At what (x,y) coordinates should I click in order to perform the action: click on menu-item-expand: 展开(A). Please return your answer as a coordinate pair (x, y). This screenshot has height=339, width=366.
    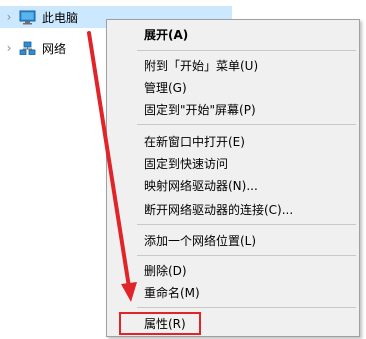
    Looking at the image, I should click on (166, 35).